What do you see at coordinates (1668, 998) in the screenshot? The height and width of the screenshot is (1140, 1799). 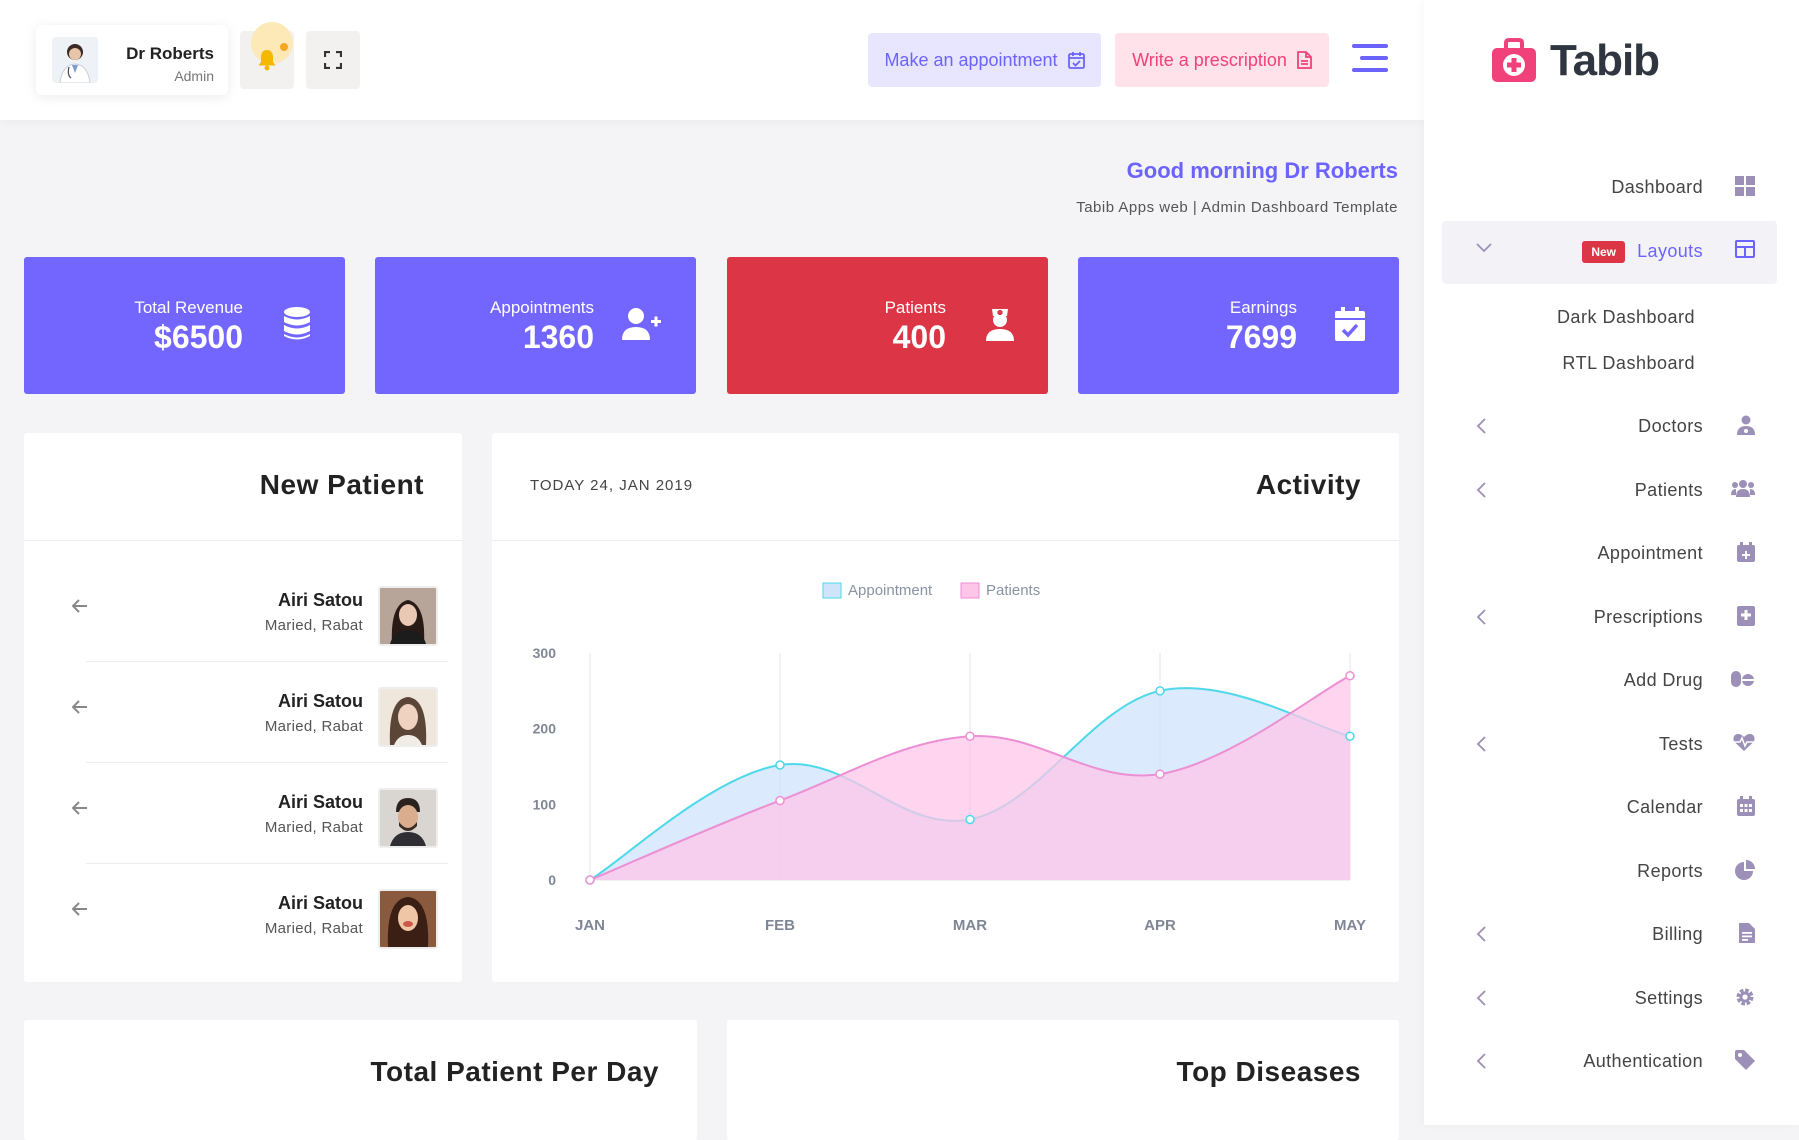 I see `sidebar-item-label: Settings` at bounding box center [1668, 998].